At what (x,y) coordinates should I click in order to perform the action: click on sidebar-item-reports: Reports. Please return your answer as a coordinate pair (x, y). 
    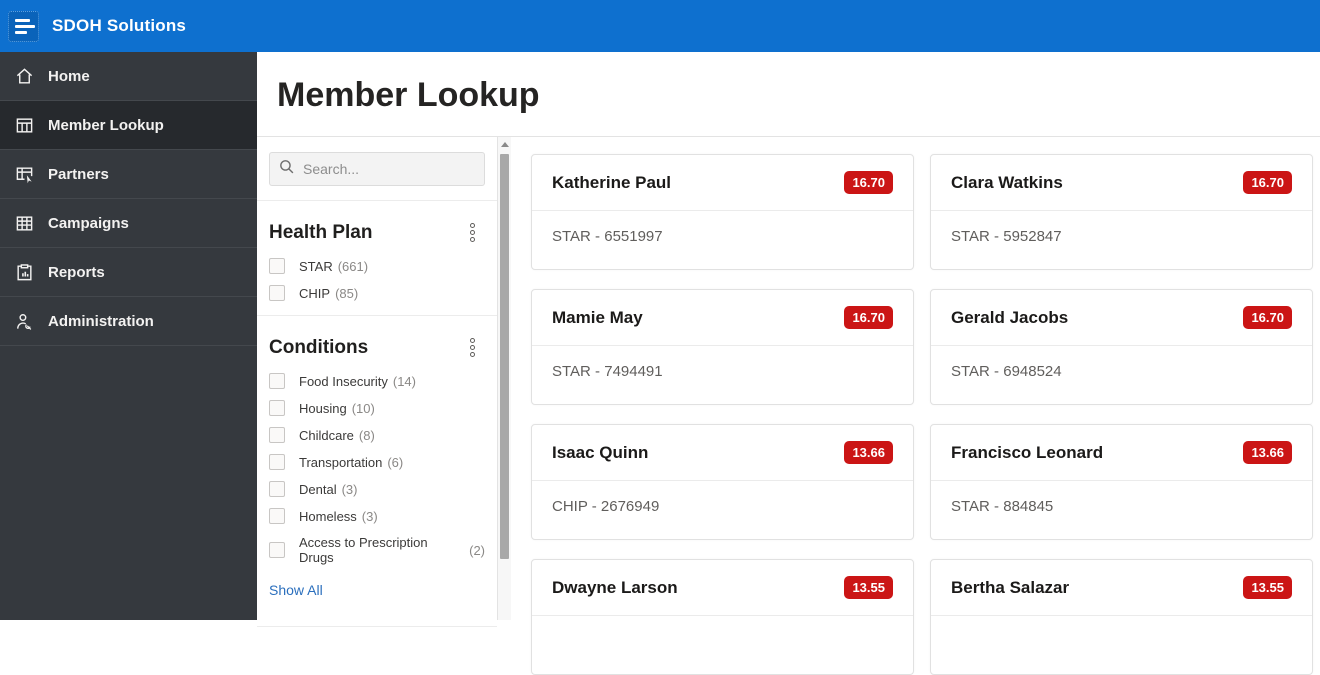
    Looking at the image, I should click on (128, 272).